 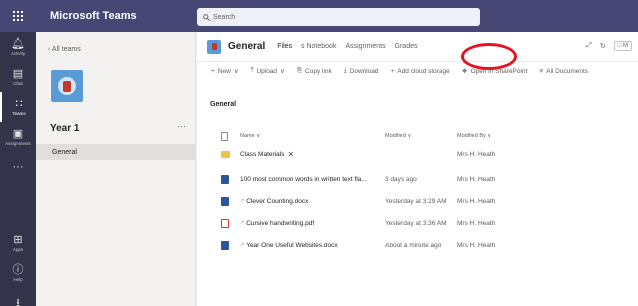 I want to click on app-launcher-icon, so click(x=18, y=16).